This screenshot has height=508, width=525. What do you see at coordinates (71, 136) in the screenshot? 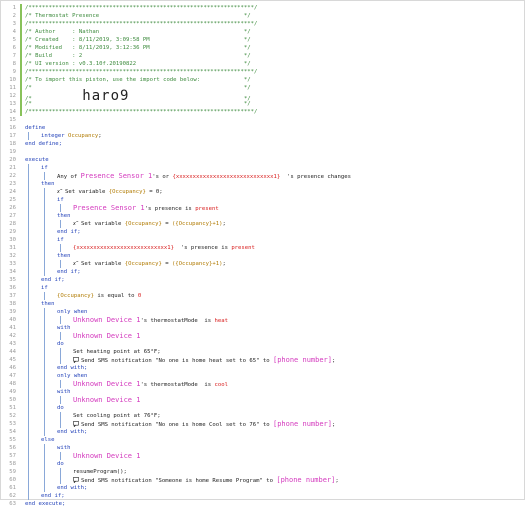
I see `code-text: integer Occupancy;` at bounding box center [71, 136].